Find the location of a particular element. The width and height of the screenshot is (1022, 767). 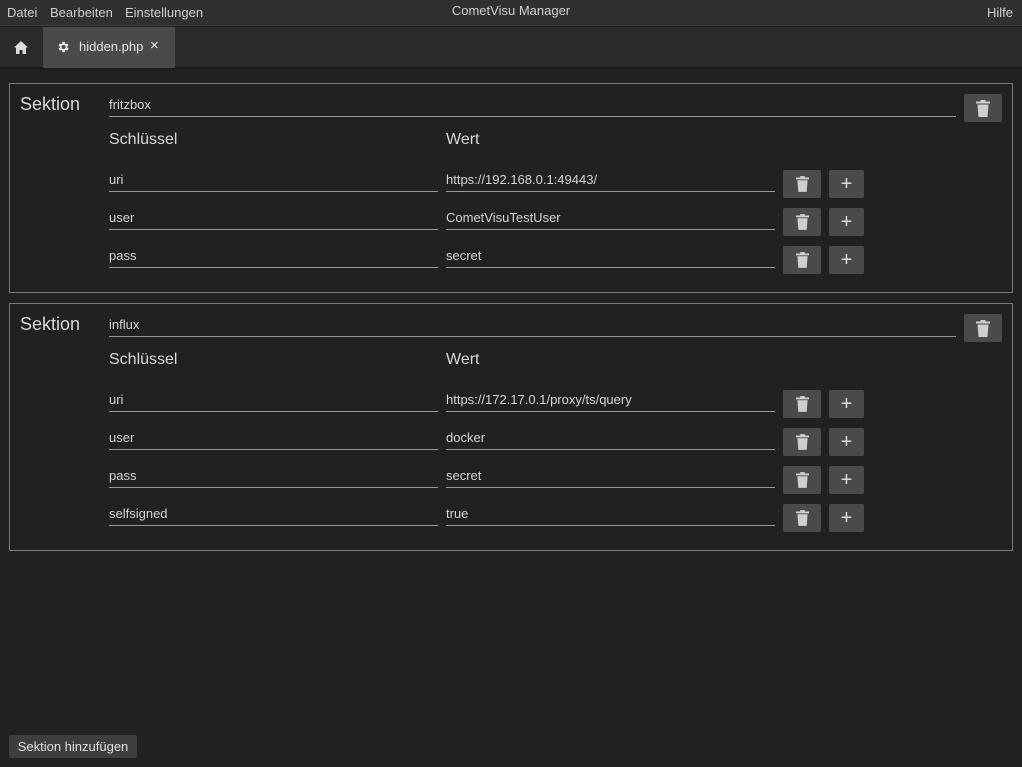

value-input: CometVisuTestUser is located at coordinates (610, 218).